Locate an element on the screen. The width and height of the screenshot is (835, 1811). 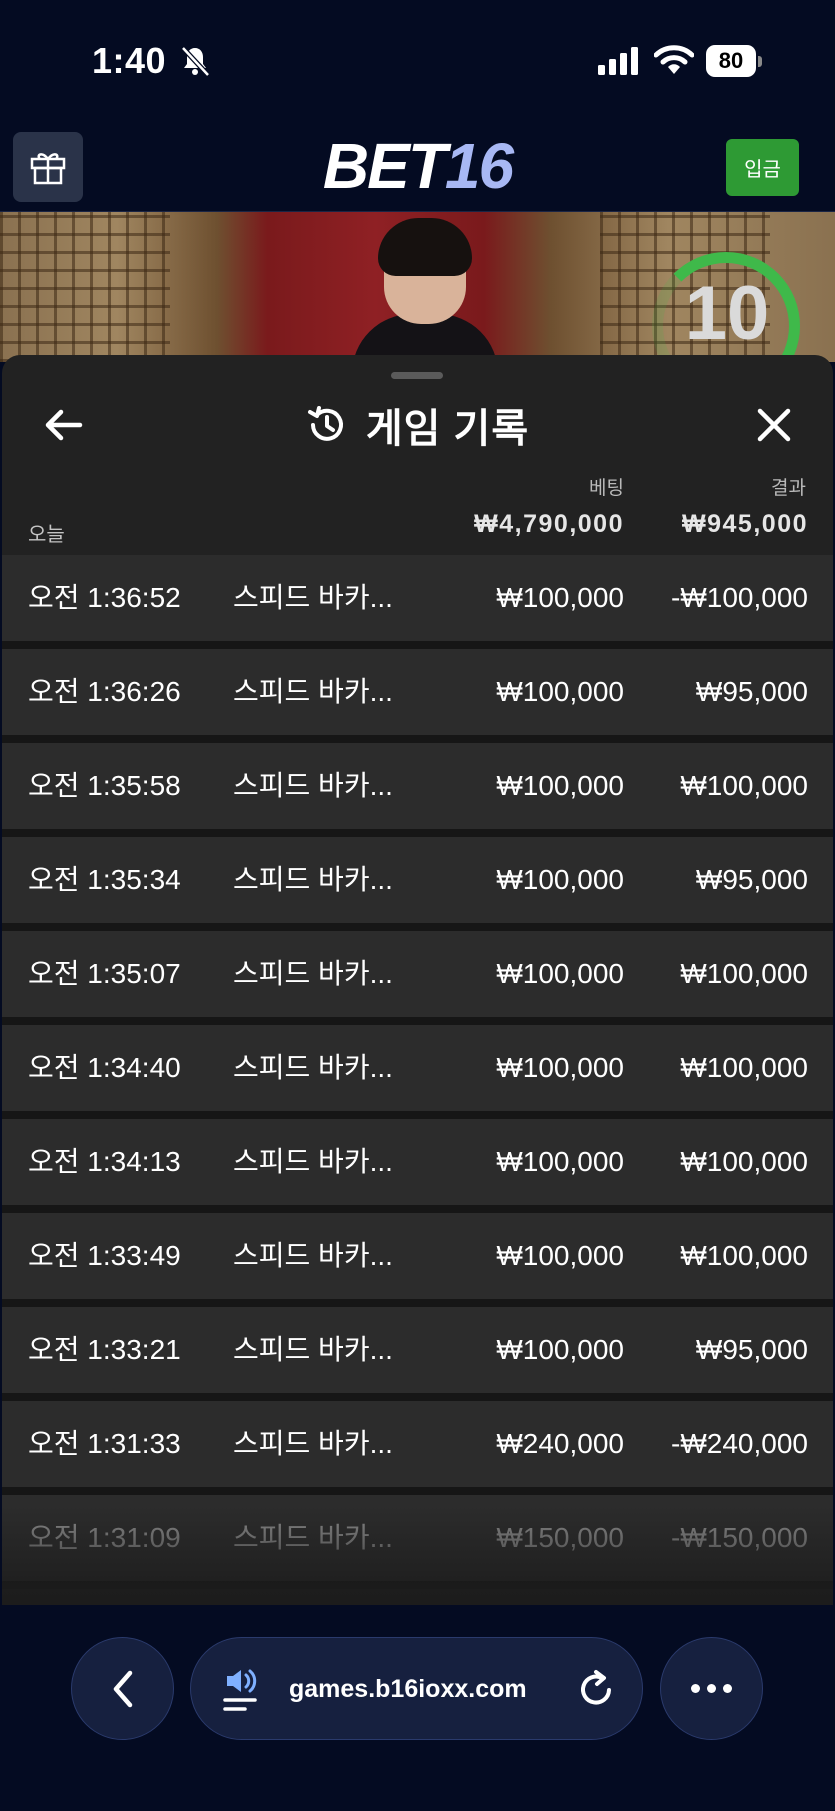
panel-header: 게임 기록 is located at coordinates (417, 425).